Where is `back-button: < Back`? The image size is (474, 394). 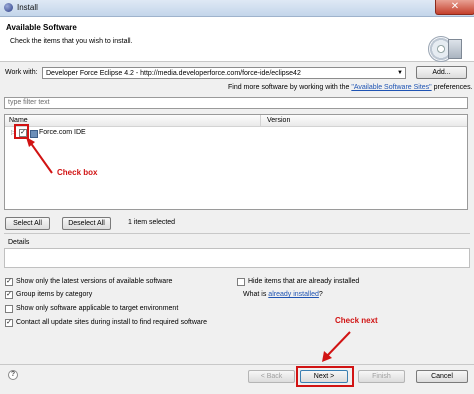
back-button: < Back is located at coordinates (271, 376).